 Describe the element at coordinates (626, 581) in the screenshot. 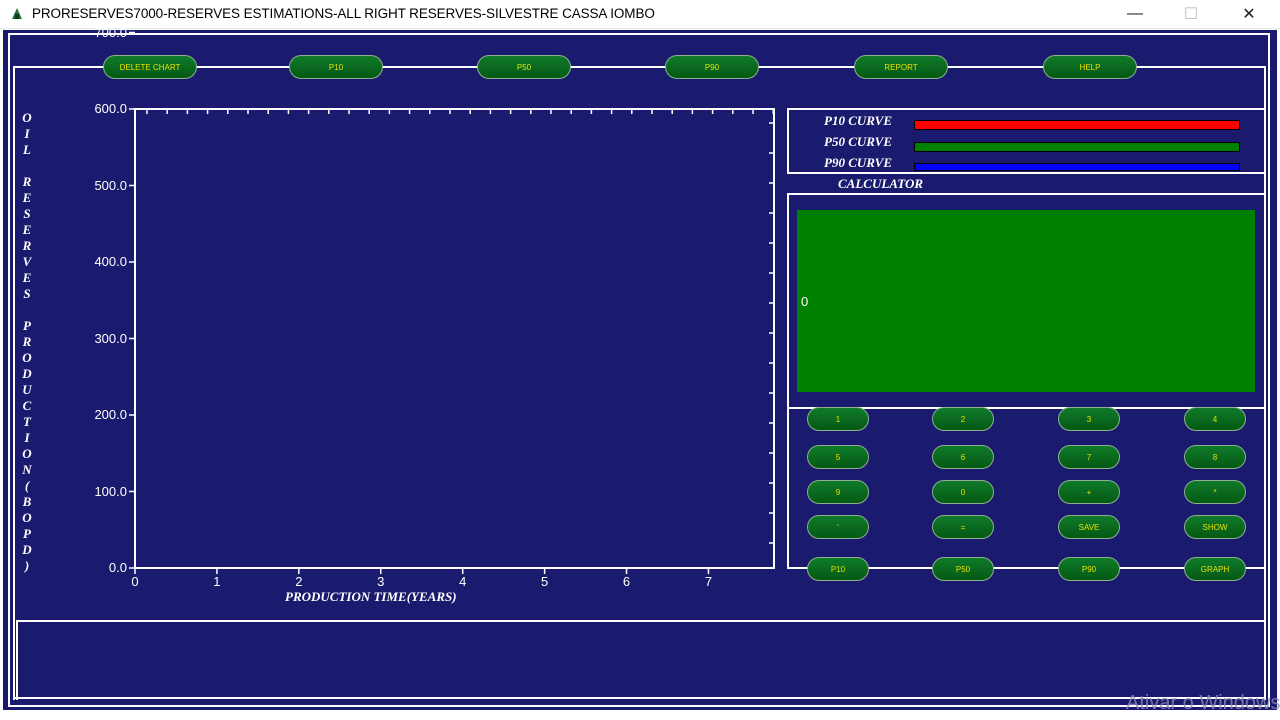

I see `x-tick-label: 6` at that location.